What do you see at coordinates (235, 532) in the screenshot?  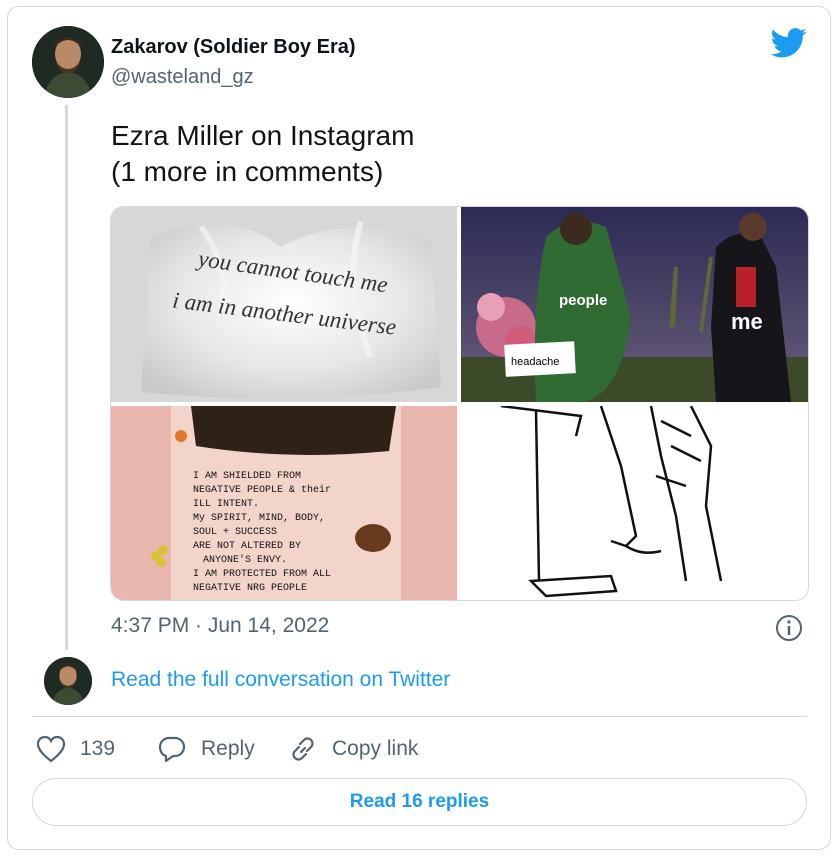 I see `note-line: SOUL + SUCCESS` at bounding box center [235, 532].